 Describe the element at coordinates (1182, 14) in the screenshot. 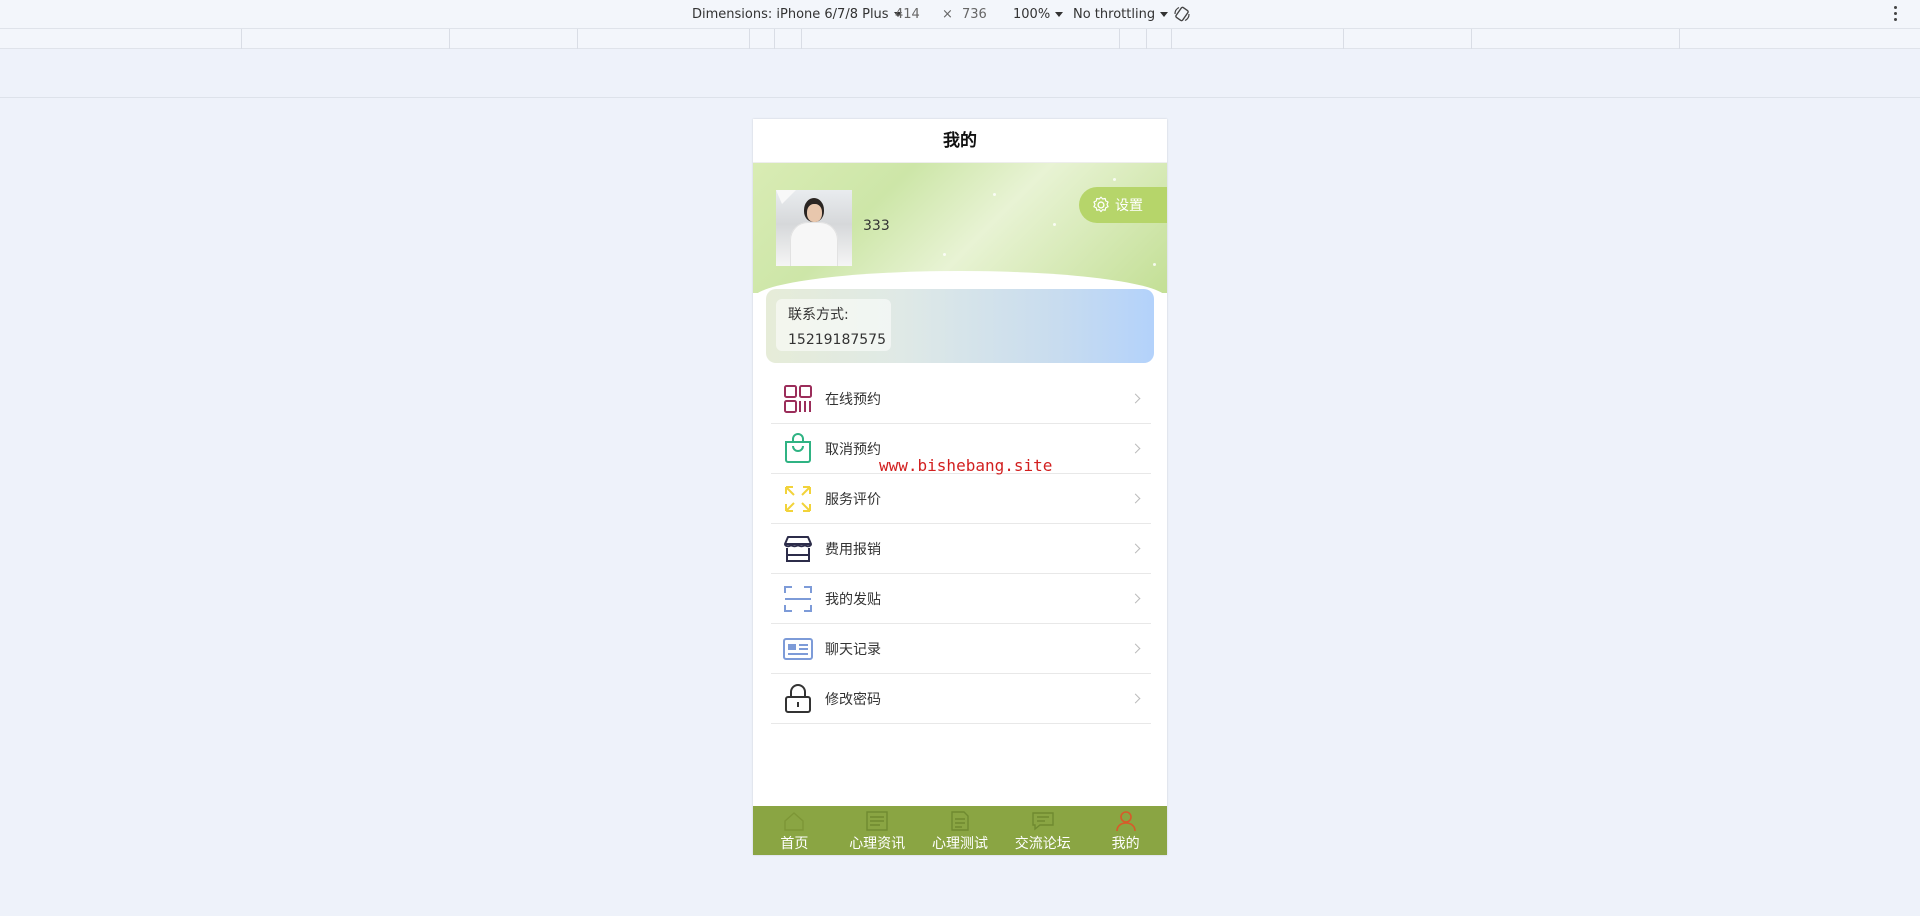

I see `rotate-icon` at that location.